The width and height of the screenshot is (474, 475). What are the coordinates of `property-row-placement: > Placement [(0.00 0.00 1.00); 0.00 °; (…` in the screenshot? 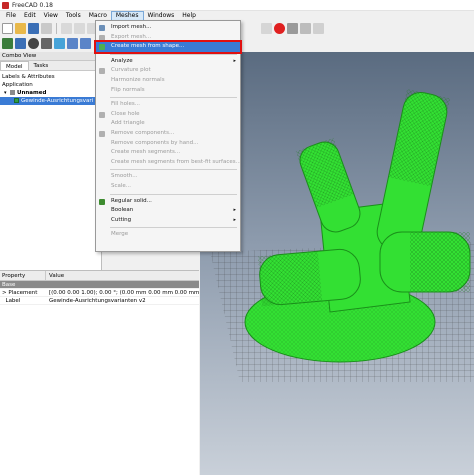 It's located at (99, 293).